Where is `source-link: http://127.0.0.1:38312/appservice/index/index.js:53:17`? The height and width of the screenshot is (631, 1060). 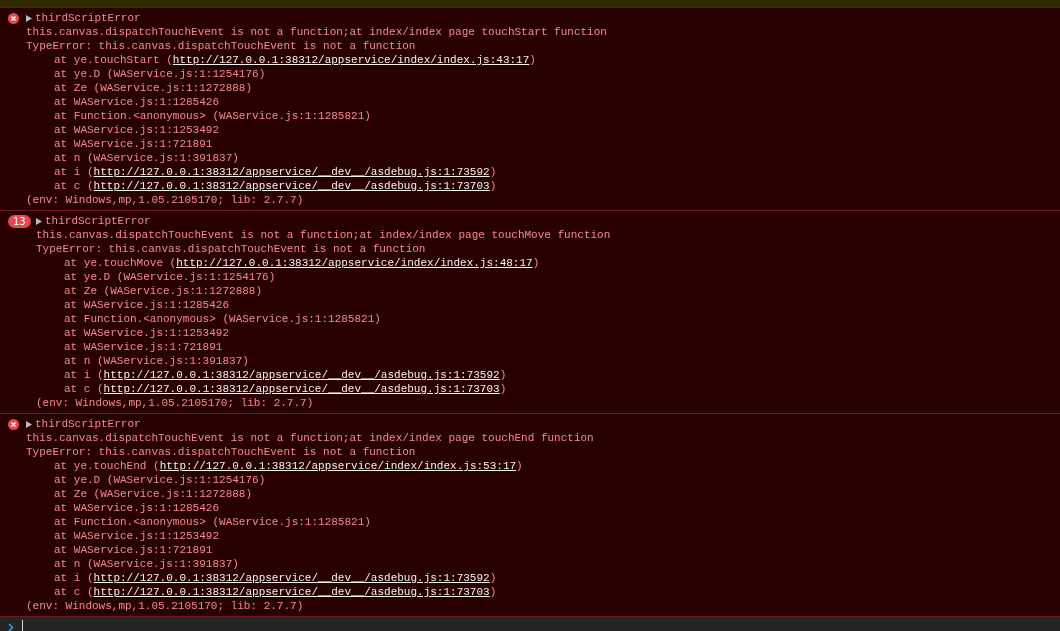 source-link: http://127.0.0.1:38312/appservice/index/index.js:53:17 is located at coordinates (338, 466).